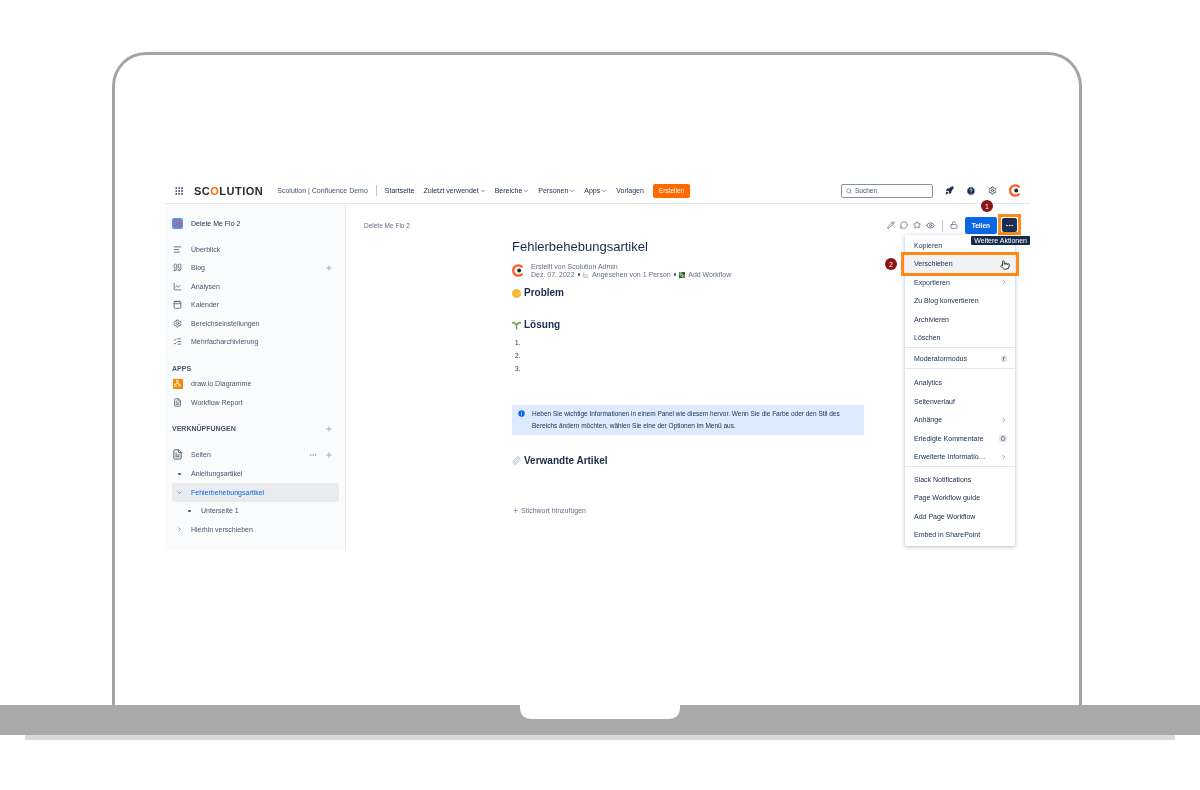 This screenshot has width=1200, height=790. I want to click on section-heading: Problem, so click(544, 293).